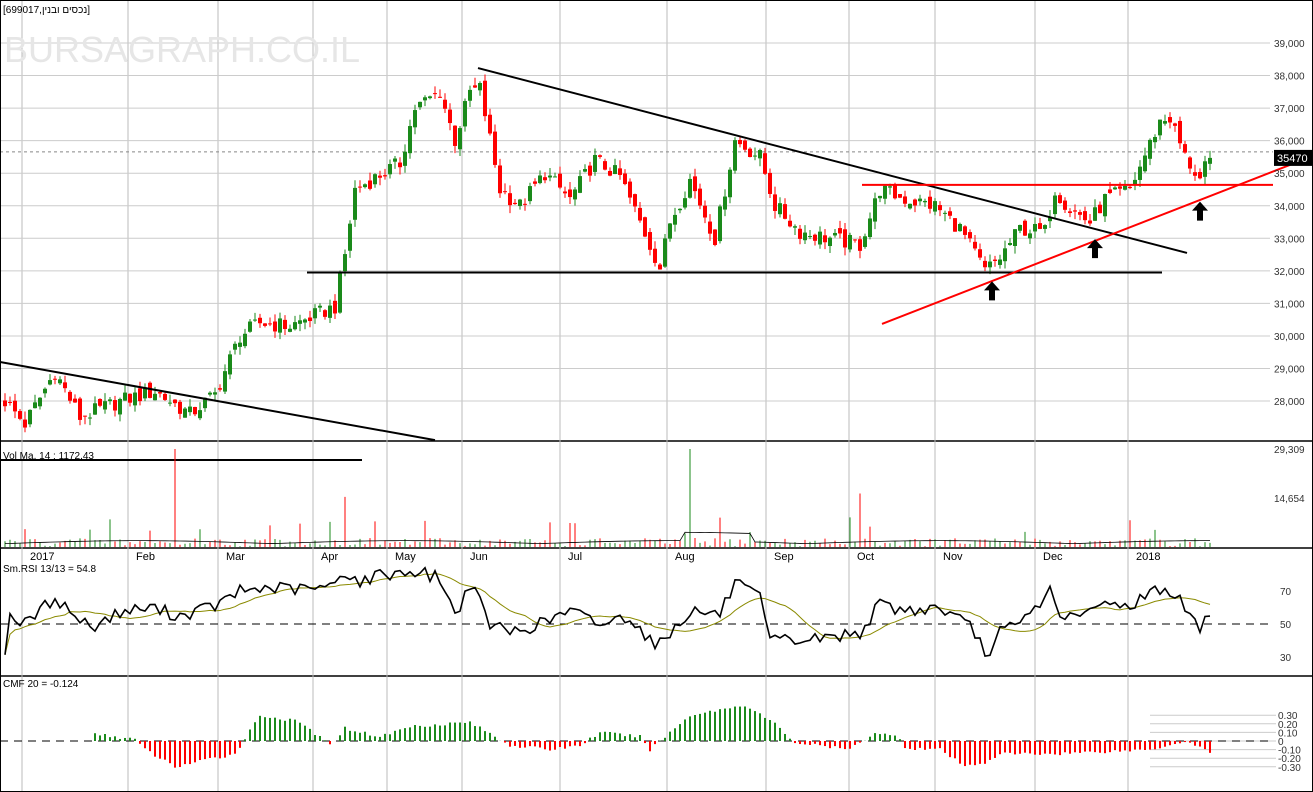 Image resolution: width=1313 pixels, height=792 pixels. I want to click on month-label: 2017, so click(42, 557).